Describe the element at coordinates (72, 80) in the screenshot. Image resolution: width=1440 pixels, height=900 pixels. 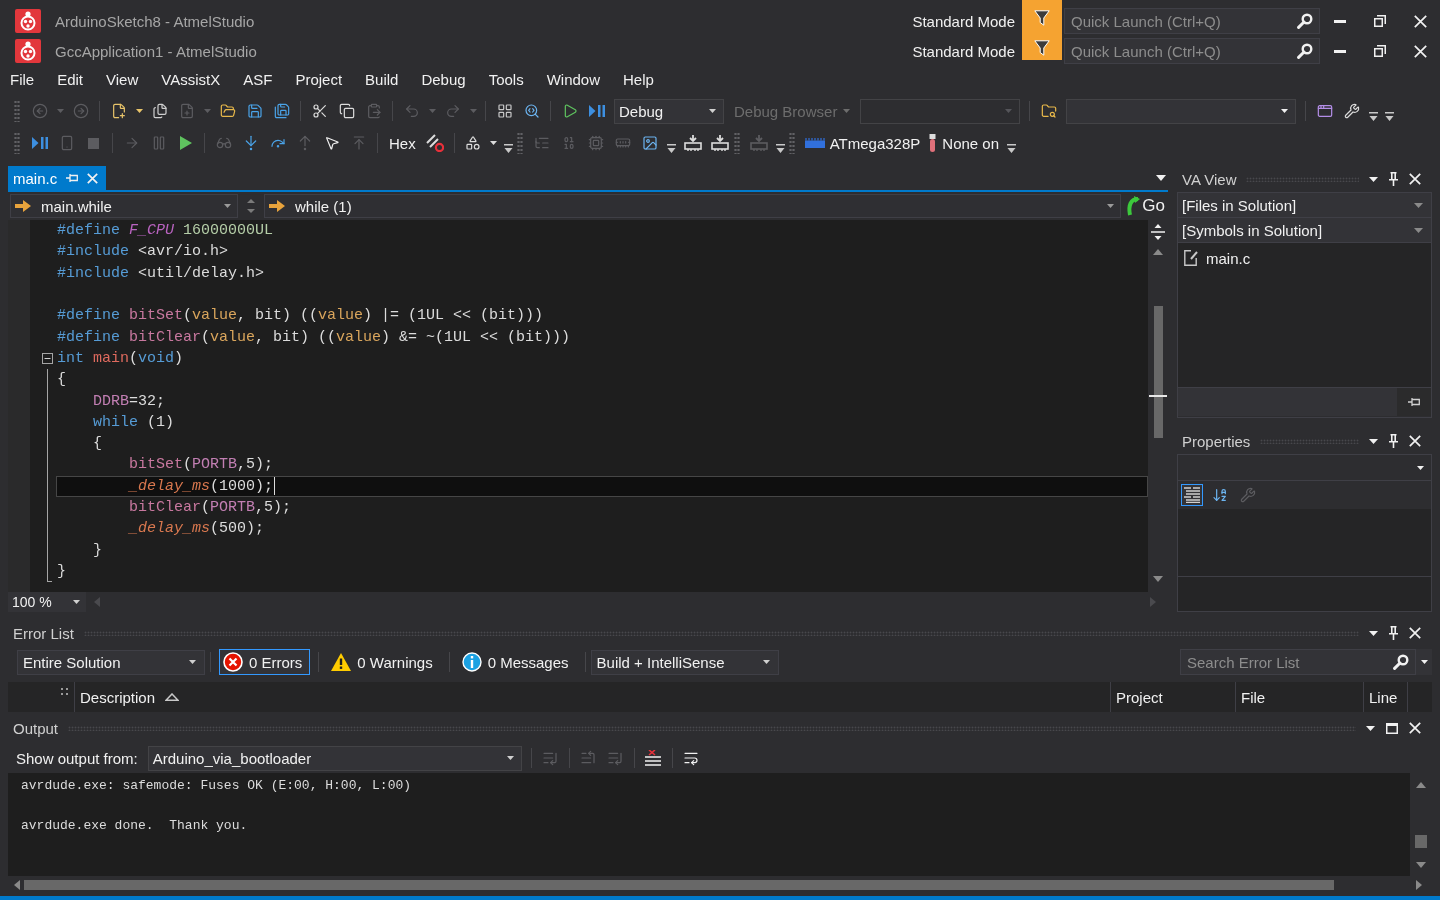
I see `menu-item: Edit` at that location.